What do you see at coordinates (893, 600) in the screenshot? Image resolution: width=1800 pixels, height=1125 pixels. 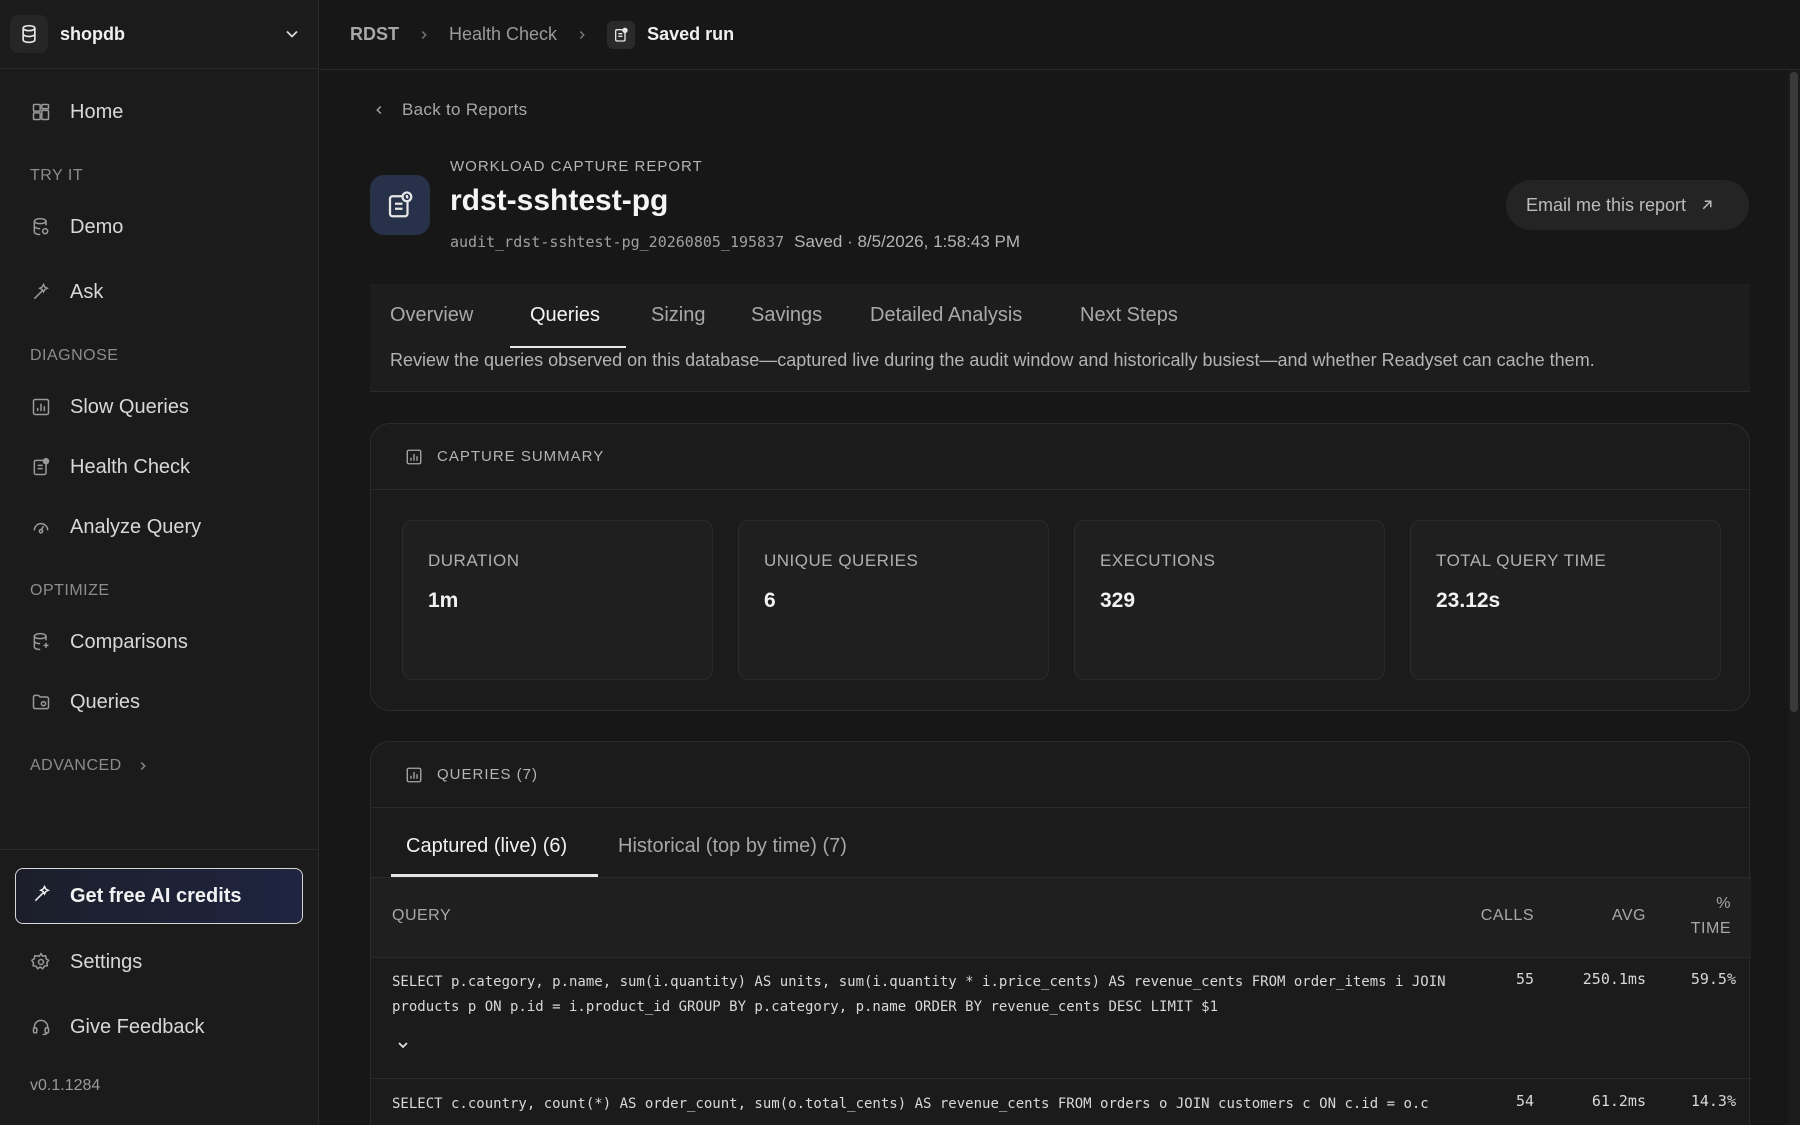 I see `stat-unique-queries: UNIQUE QUERIES 6` at bounding box center [893, 600].